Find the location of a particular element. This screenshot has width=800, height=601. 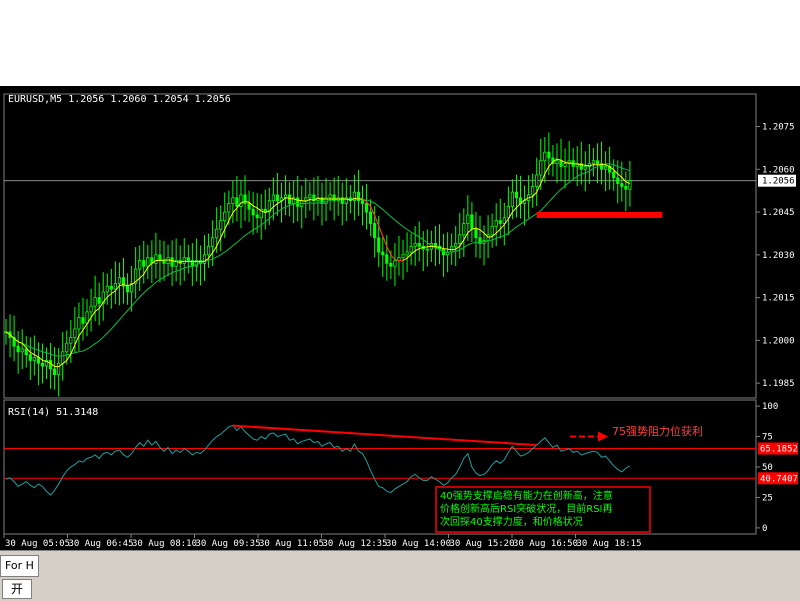

time-tick-label: 30 Aug 16:50 is located at coordinates (545, 544).